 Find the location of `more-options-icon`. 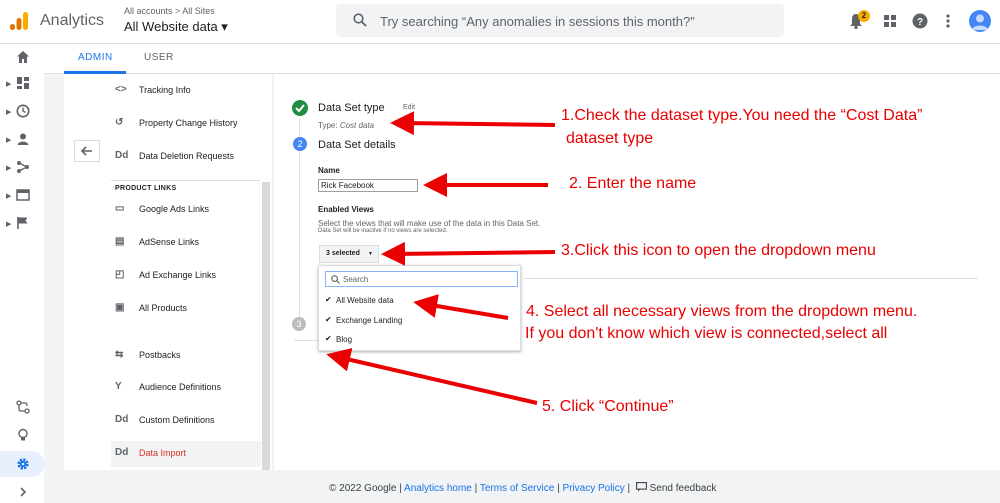

more-options-icon is located at coordinates (948, 21).